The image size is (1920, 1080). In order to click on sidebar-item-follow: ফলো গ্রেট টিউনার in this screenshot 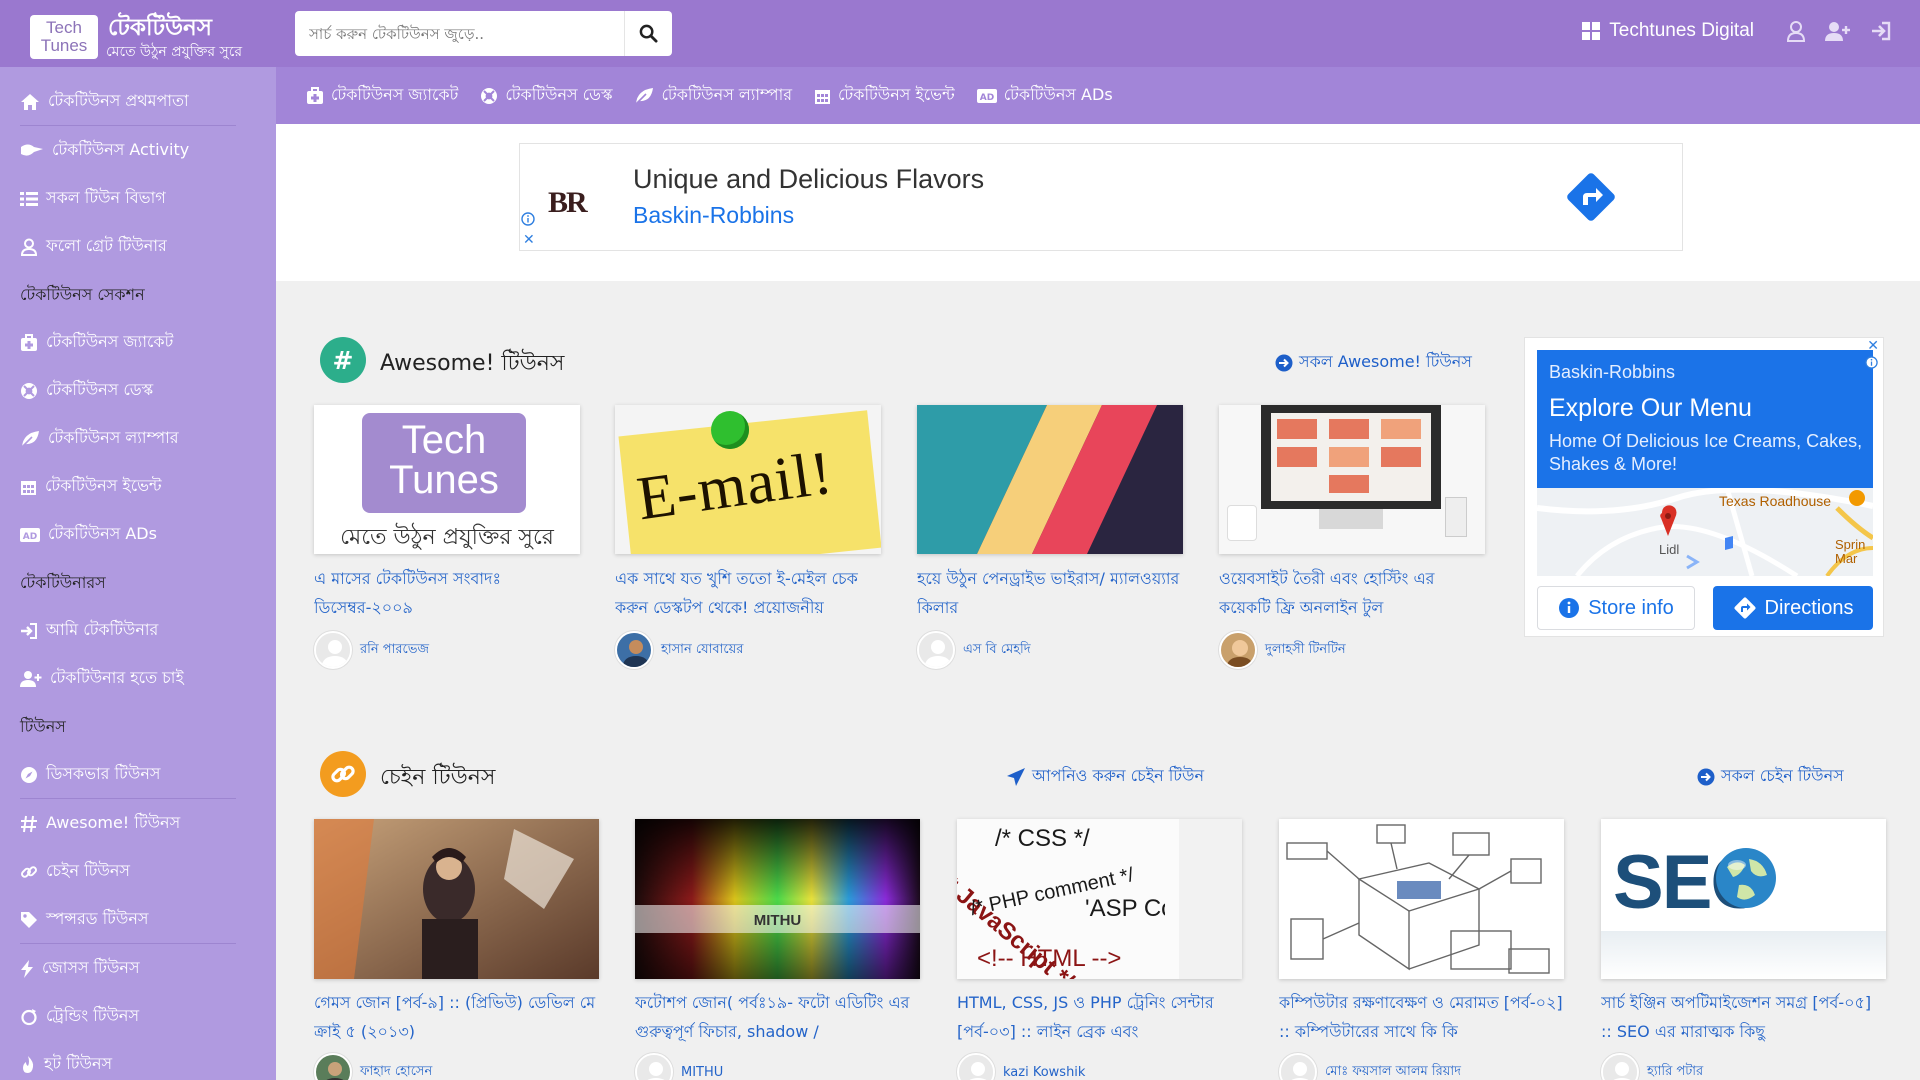, I will do `click(93, 246)`.